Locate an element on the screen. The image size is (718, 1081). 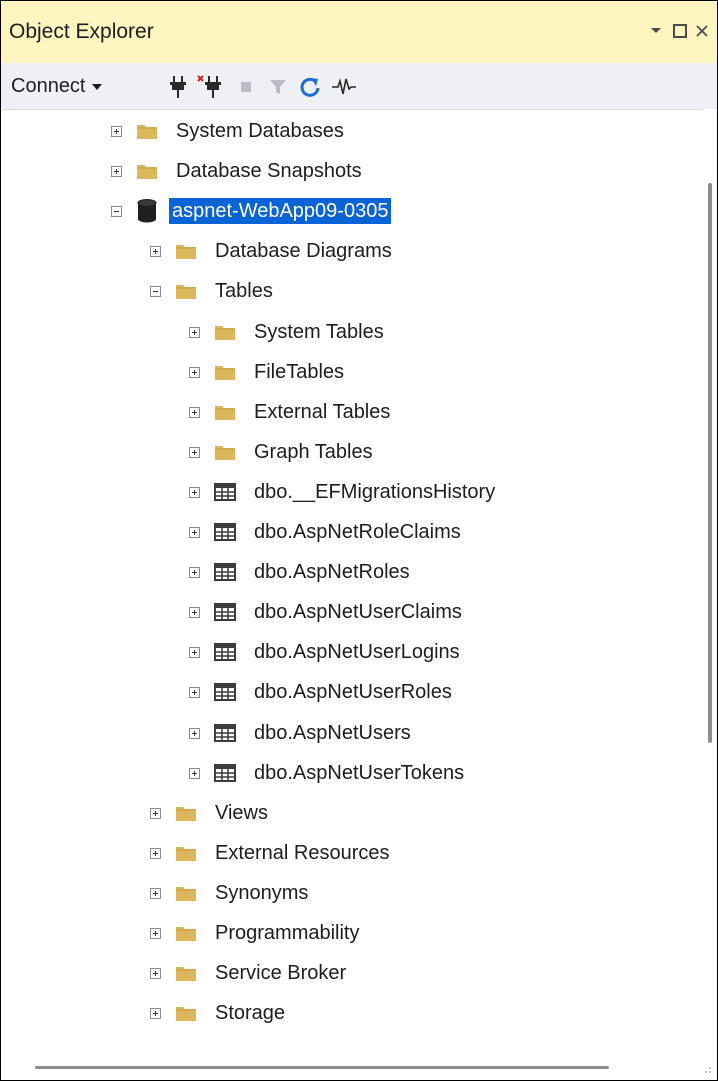
tree-node: Service Broker is located at coordinates (249, 973).